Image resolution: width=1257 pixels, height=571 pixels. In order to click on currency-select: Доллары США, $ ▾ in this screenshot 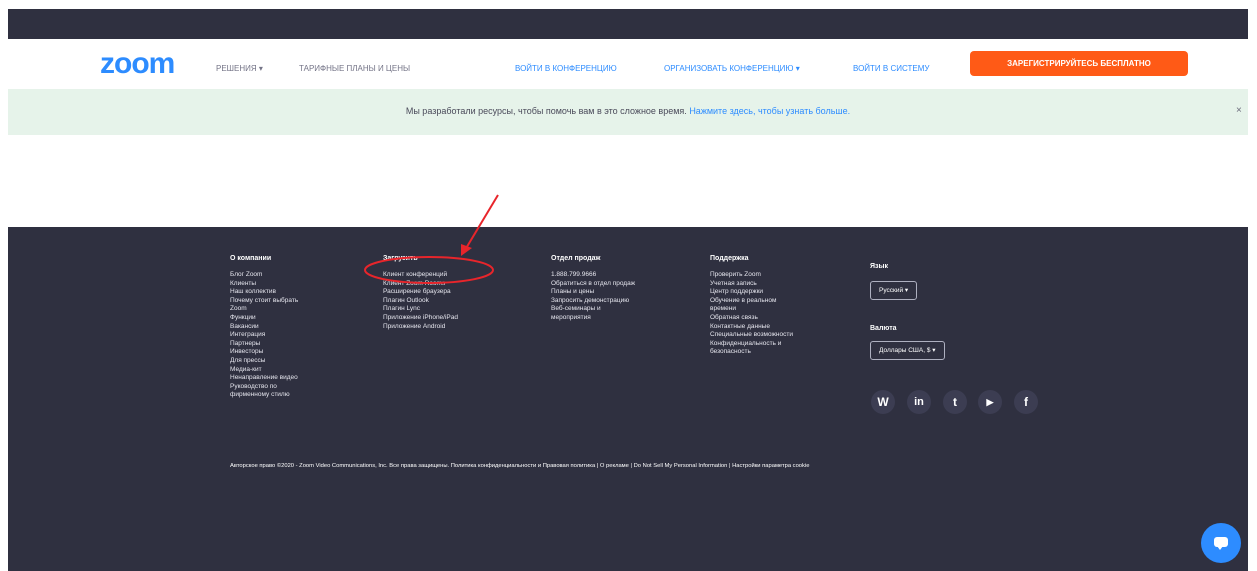, I will do `click(907, 350)`.